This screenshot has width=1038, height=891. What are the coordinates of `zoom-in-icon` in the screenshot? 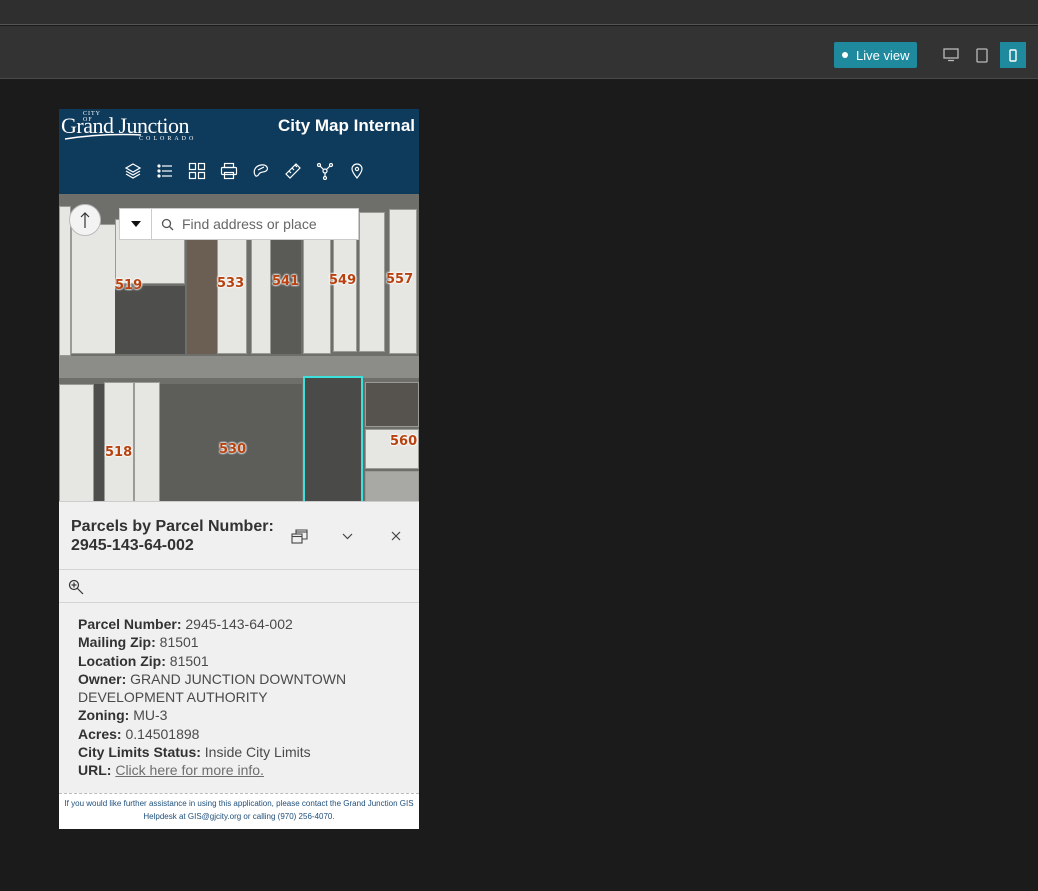 It's located at (76, 587).